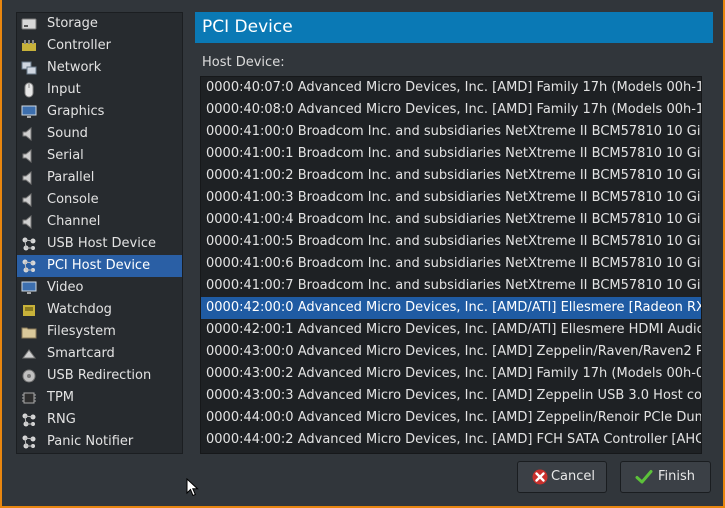 The width and height of the screenshot is (725, 508). What do you see at coordinates (99, 134) in the screenshot?
I see `sidebar-item-sound: Sound` at bounding box center [99, 134].